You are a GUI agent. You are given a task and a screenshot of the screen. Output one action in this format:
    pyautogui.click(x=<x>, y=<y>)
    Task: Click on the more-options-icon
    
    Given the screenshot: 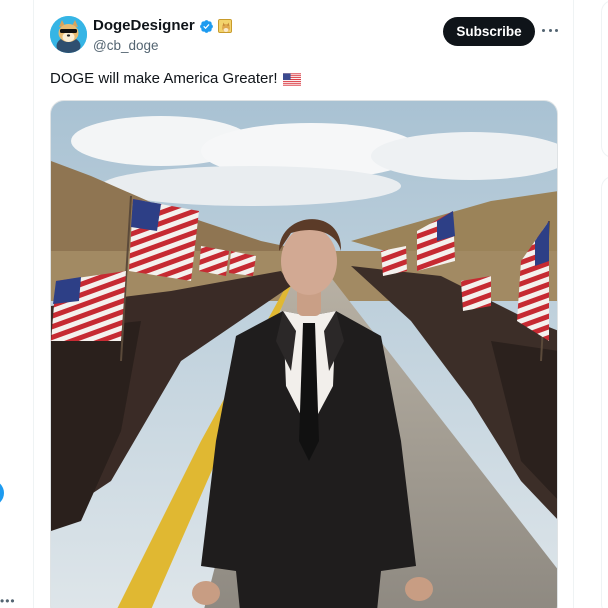 What is the action you would take?
    pyautogui.click(x=550, y=30)
    